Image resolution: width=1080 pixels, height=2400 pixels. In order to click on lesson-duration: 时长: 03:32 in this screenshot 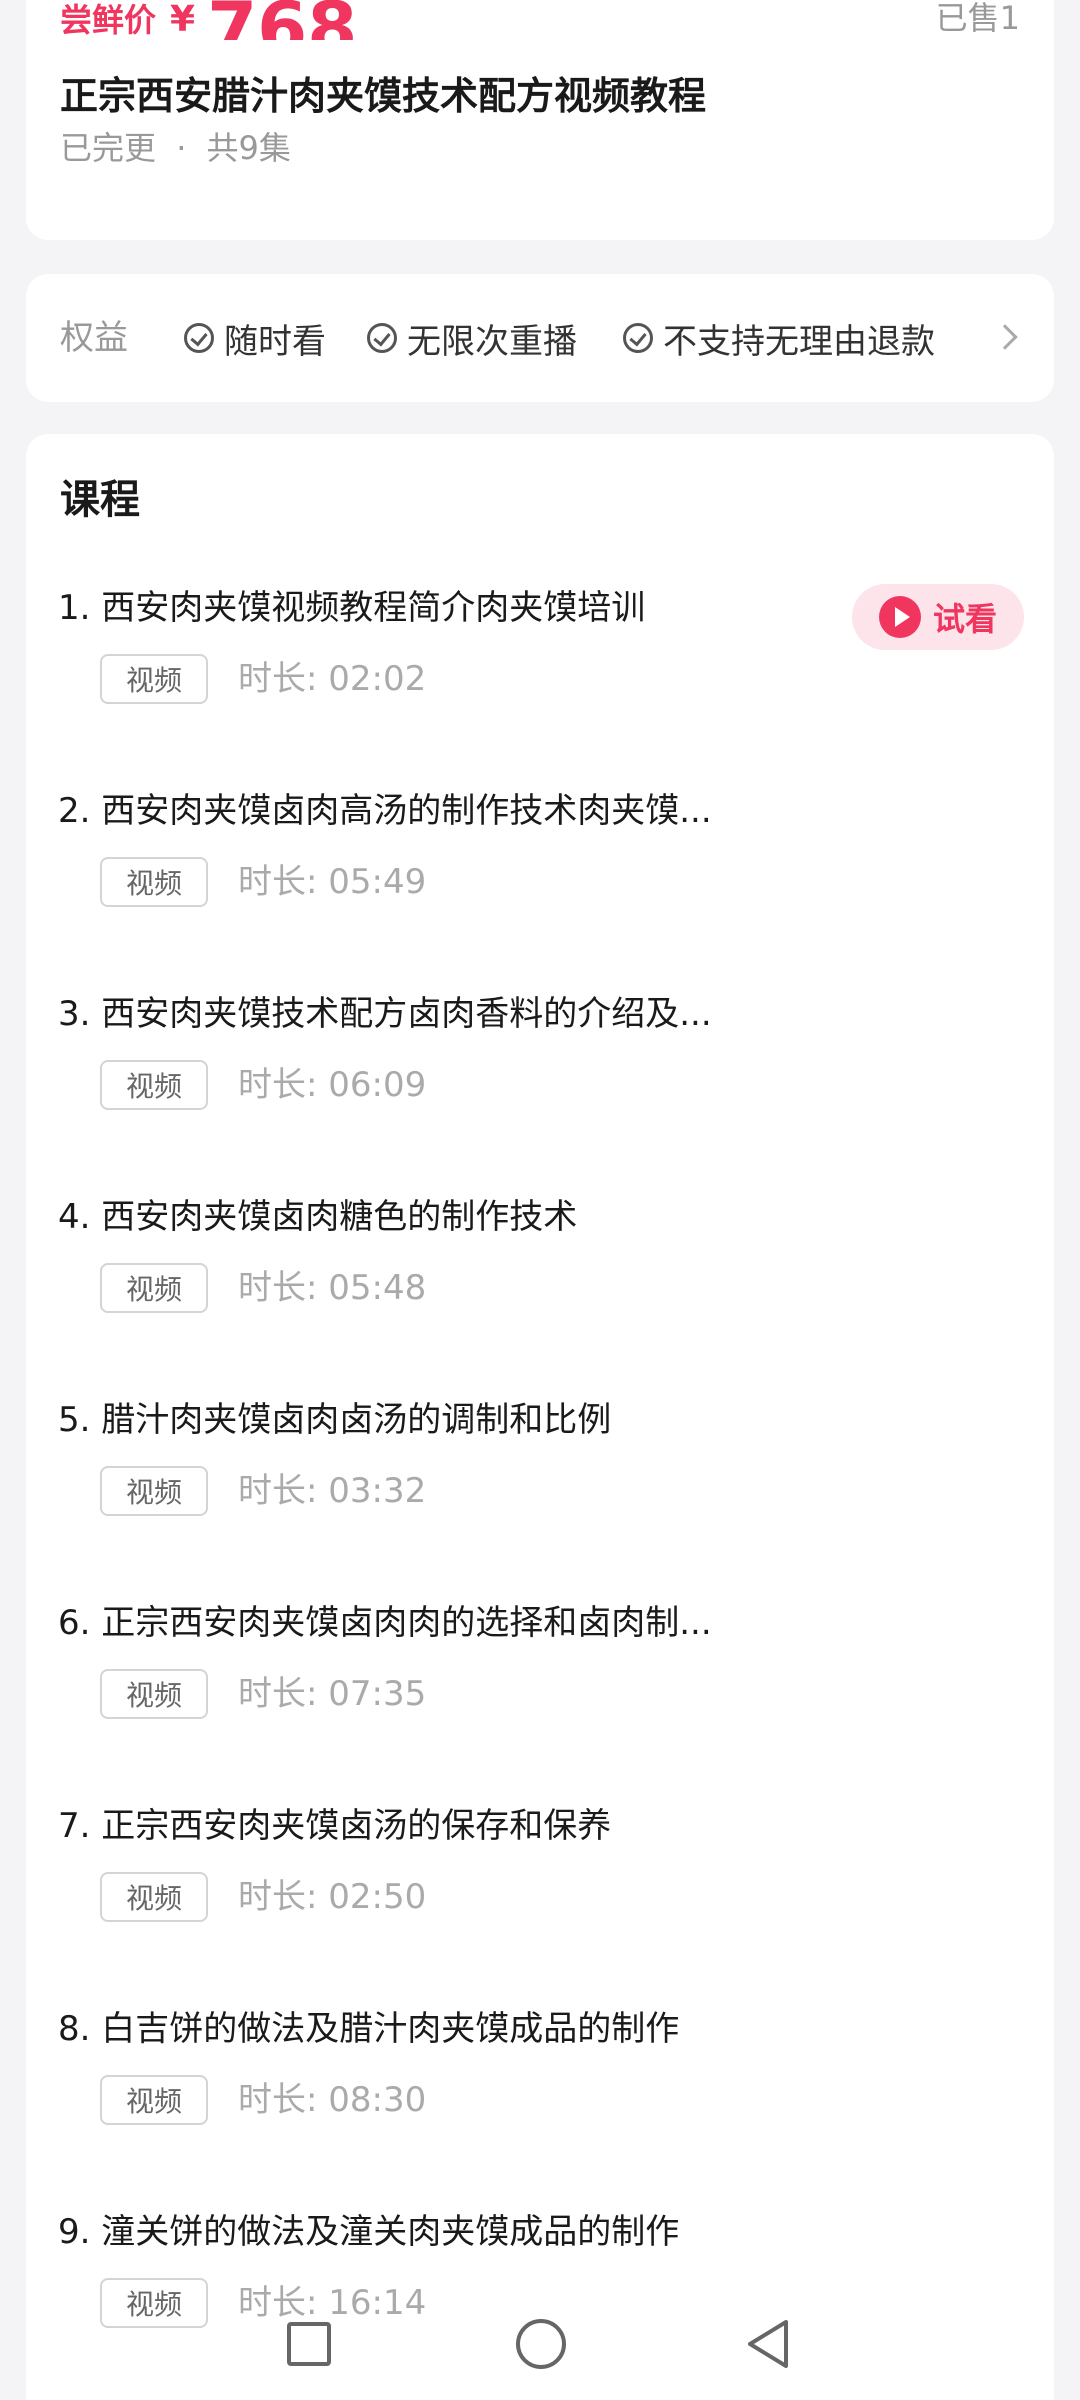, I will do `click(332, 1491)`.